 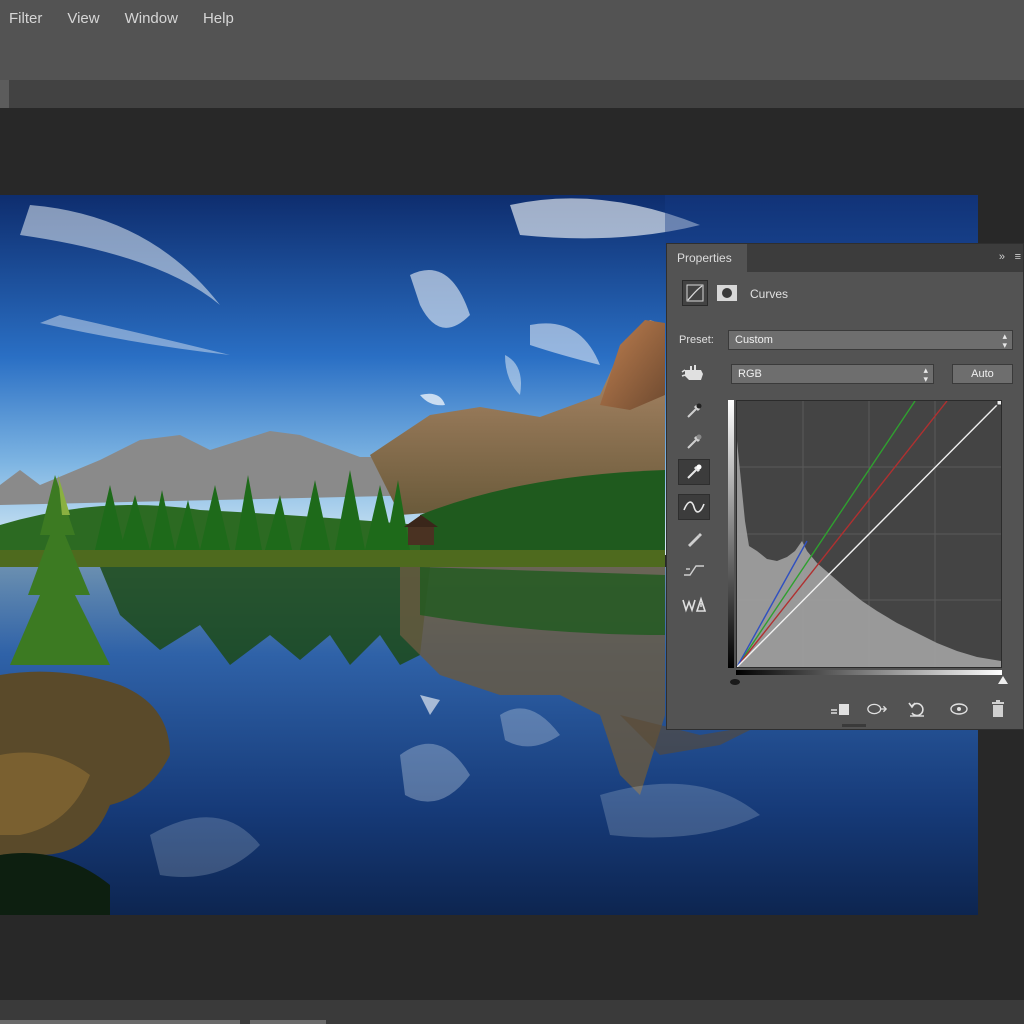 What do you see at coordinates (750, 374) in the screenshot?
I see `channel-value: RGB` at bounding box center [750, 374].